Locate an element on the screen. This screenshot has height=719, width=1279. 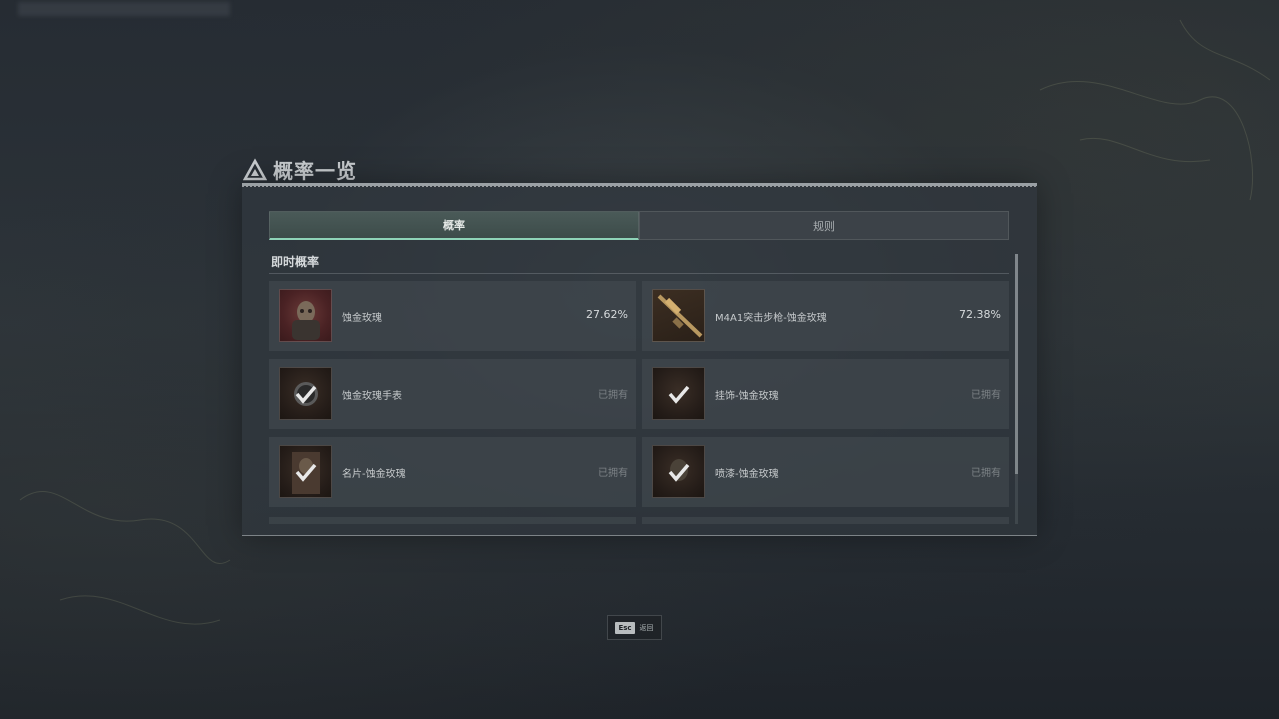
tab-rules: 规则 is located at coordinates (824, 225).